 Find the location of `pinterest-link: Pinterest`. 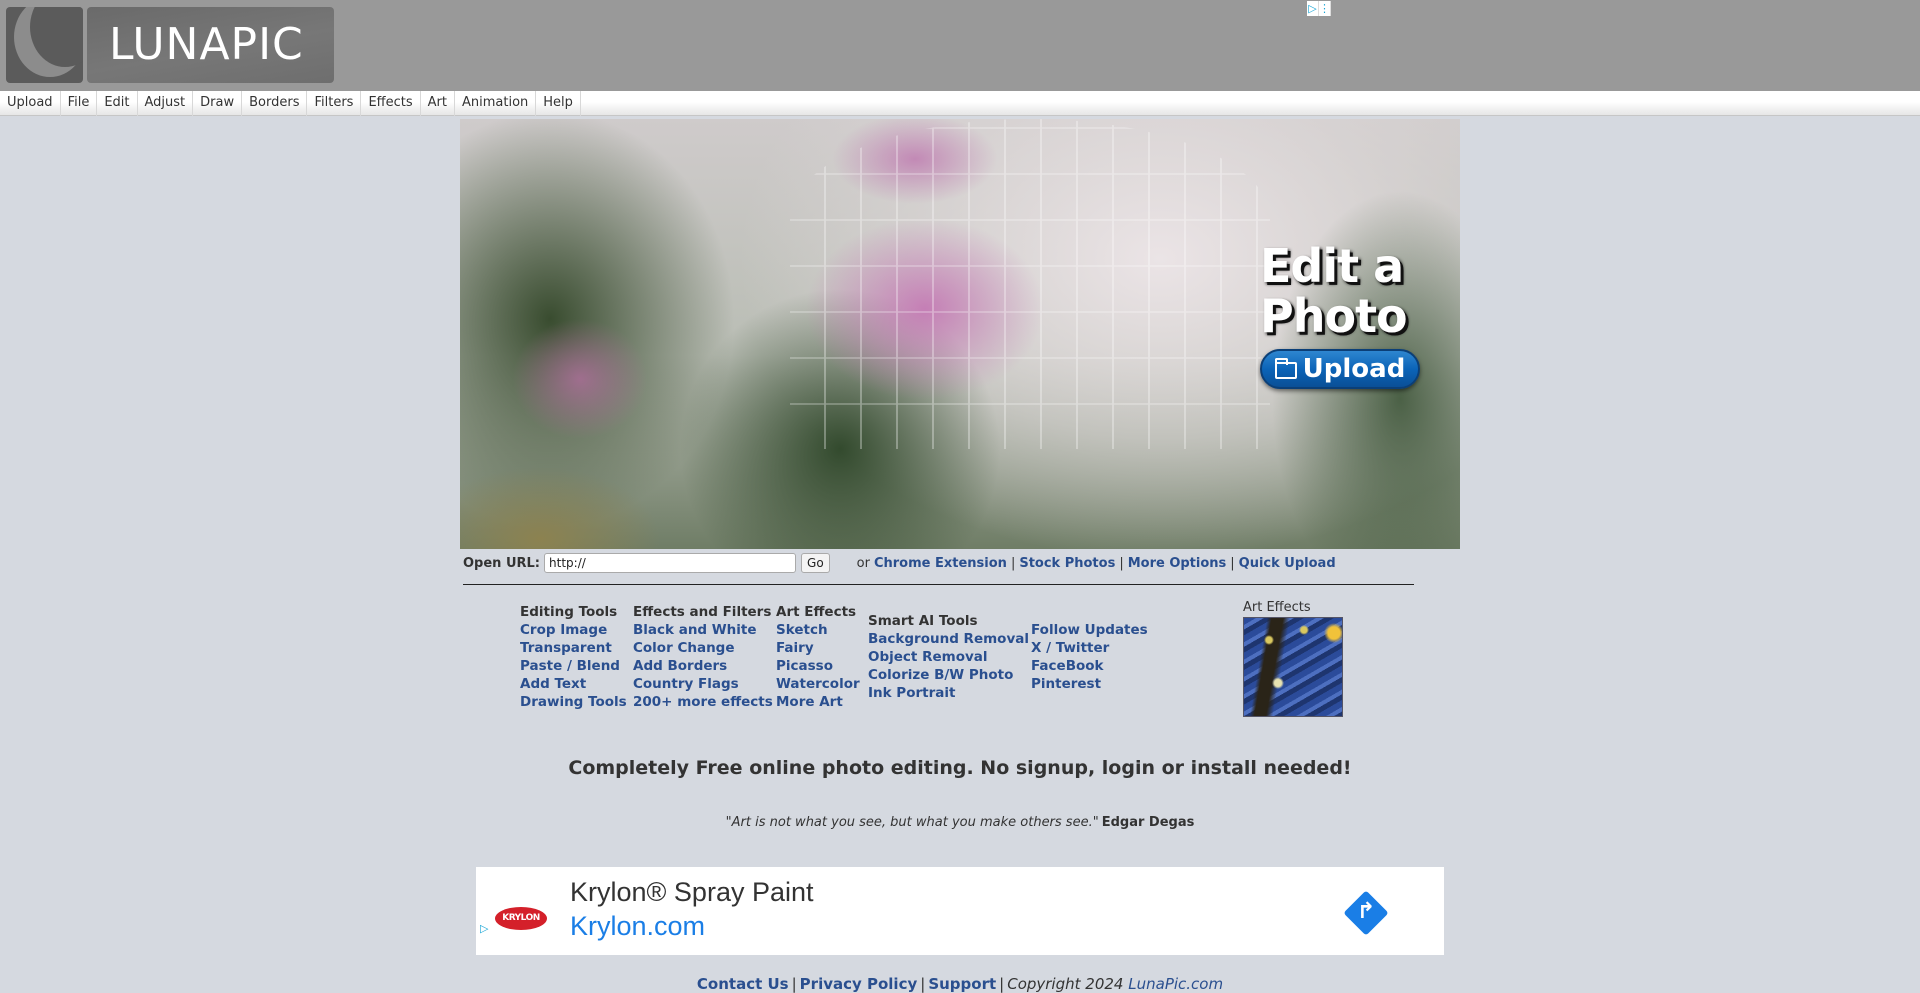

pinterest-link: Pinterest is located at coordinates (1089, 684).